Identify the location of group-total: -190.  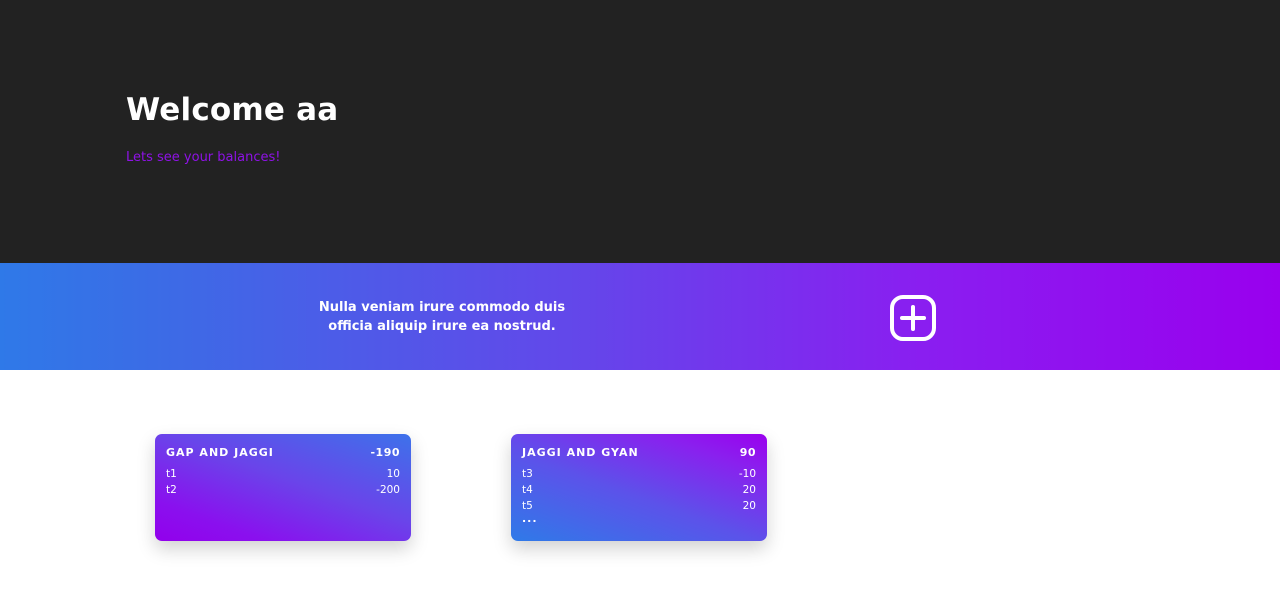
(385, 452).